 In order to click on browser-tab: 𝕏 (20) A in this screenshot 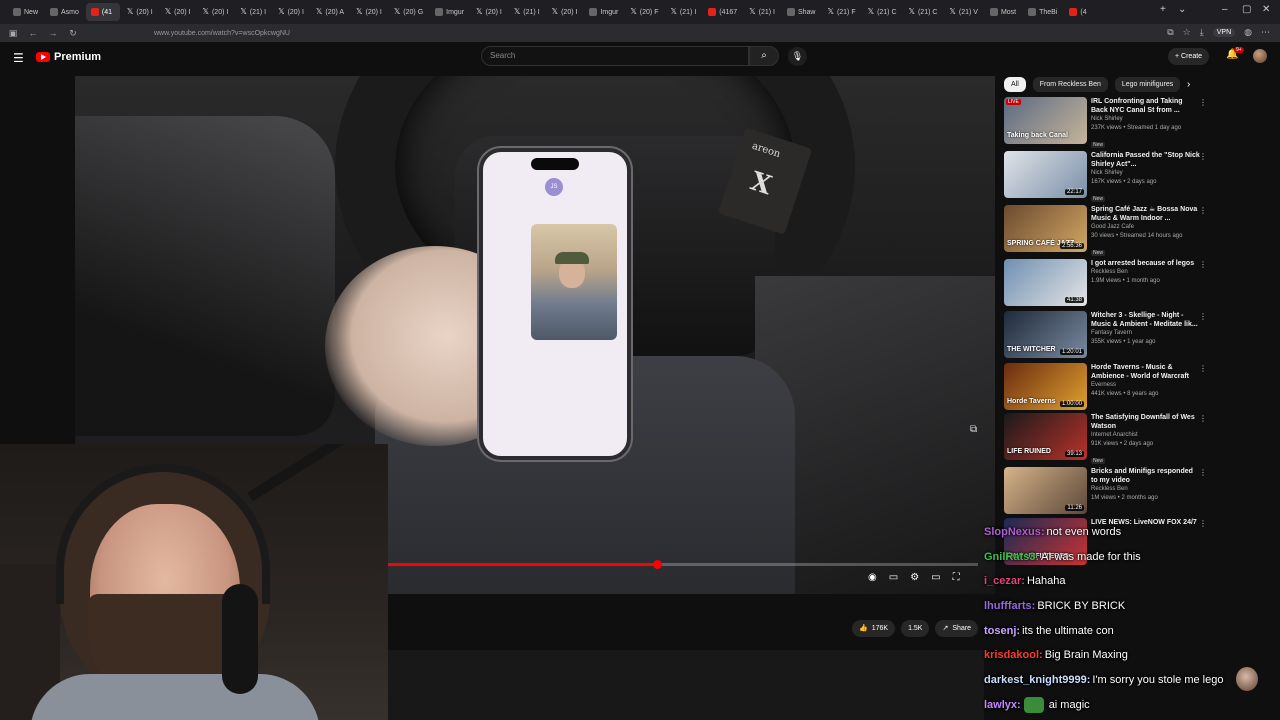, I will do `click(330, 12)`.